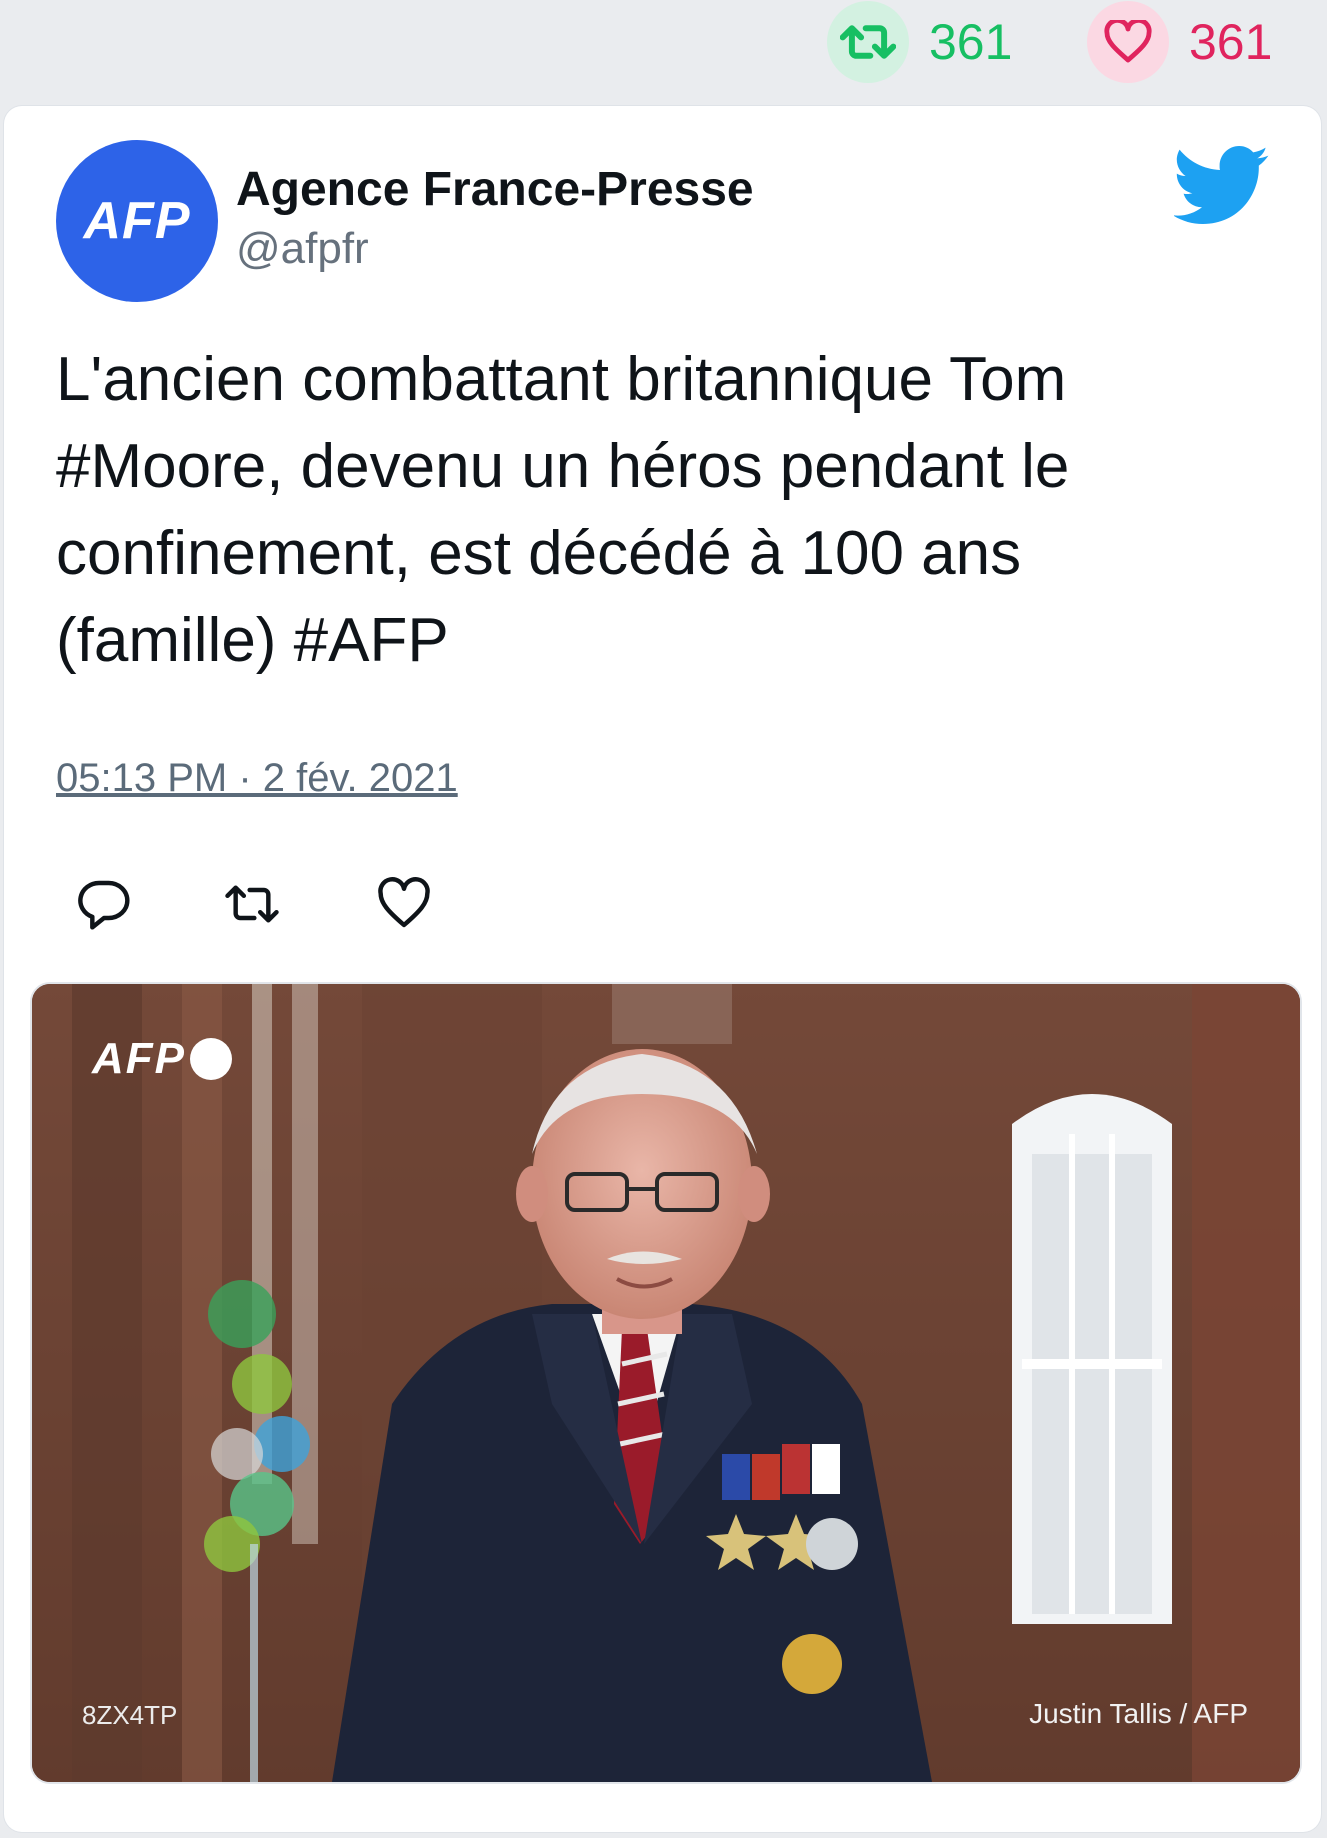 This screenshot has width=1327, height=1838. What do you see at coordinates (130, 1715) in the screenshot?
I see `photo-code: 8ZX4TP` at bounding box center [130, 1715].